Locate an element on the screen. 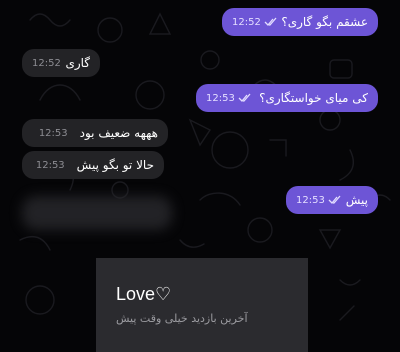 The width and height of the screenshot is (400, 352). message-bubble-outgoing: 12:53 پیش is located at coordinates (332, 200).